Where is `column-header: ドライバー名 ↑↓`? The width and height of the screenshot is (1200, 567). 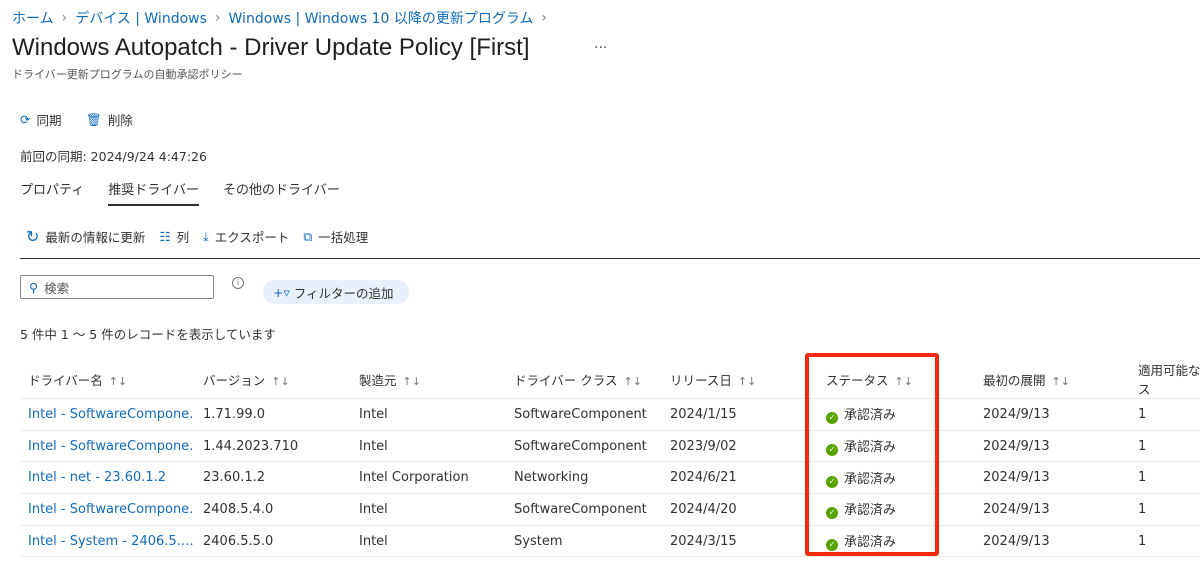 column-header: ドライバー名 ↑↓ is located at coordinates (107, 379).